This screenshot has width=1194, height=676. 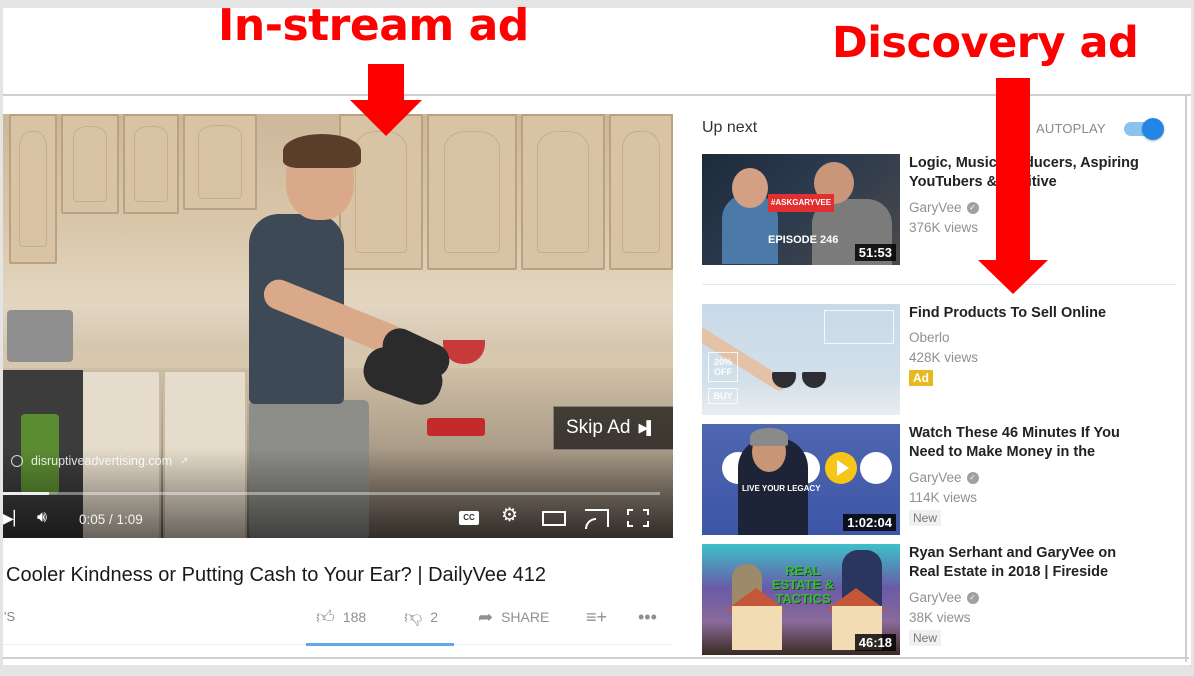 I want to click on toaster-oven, so click(x=40, y=336).